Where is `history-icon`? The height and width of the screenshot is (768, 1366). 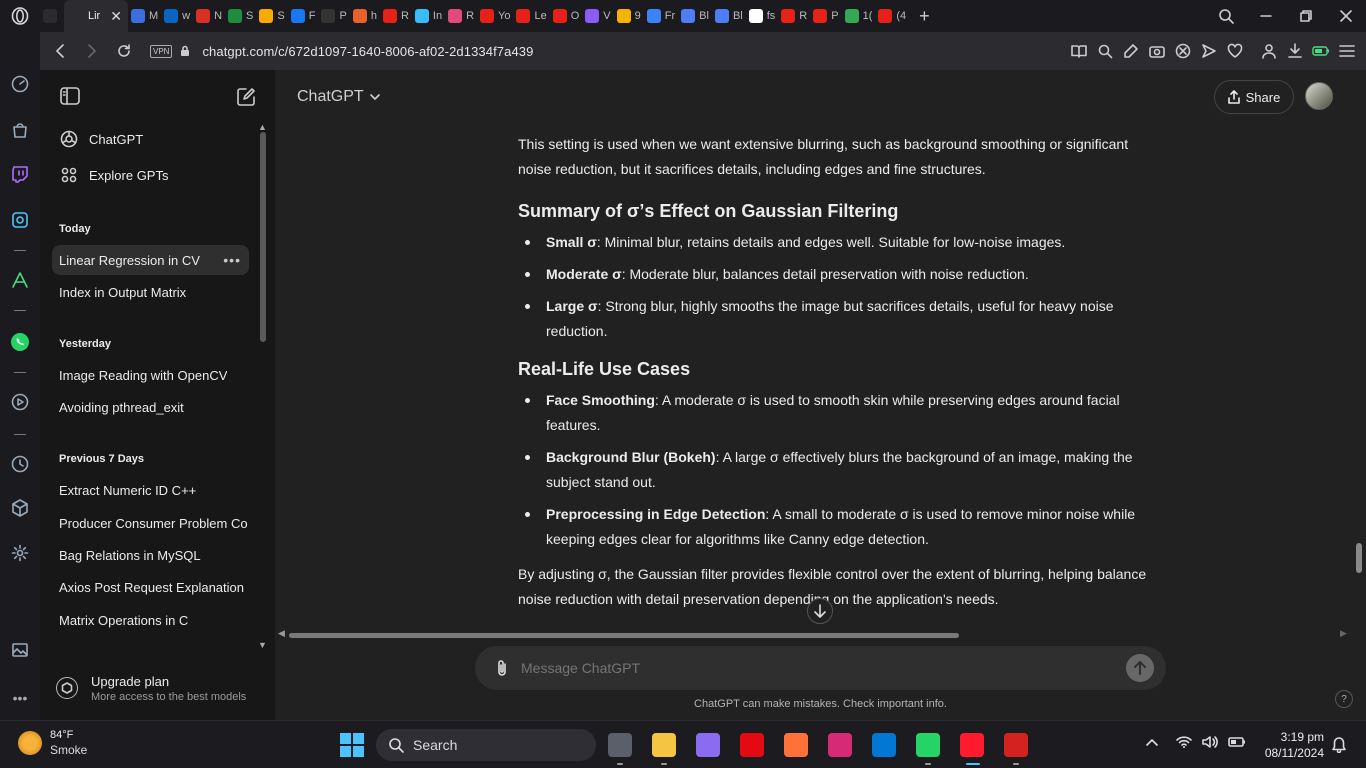
history-icon is located at coordinates (20, 464).